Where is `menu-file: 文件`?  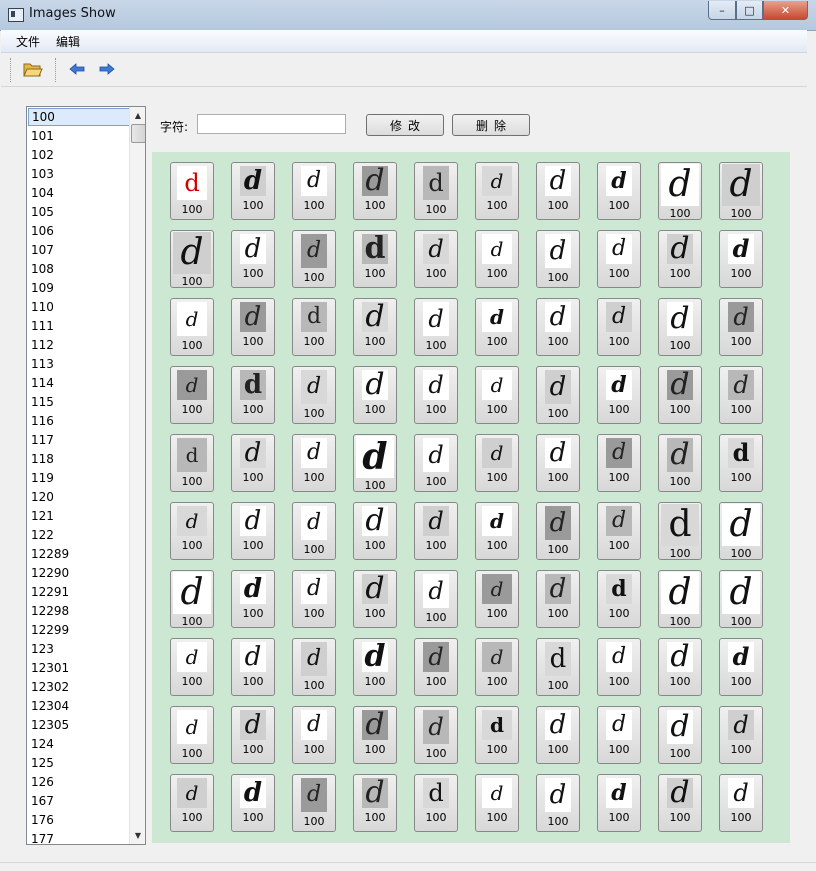
menu-file: 文件 is located at coordinates (28, 41).